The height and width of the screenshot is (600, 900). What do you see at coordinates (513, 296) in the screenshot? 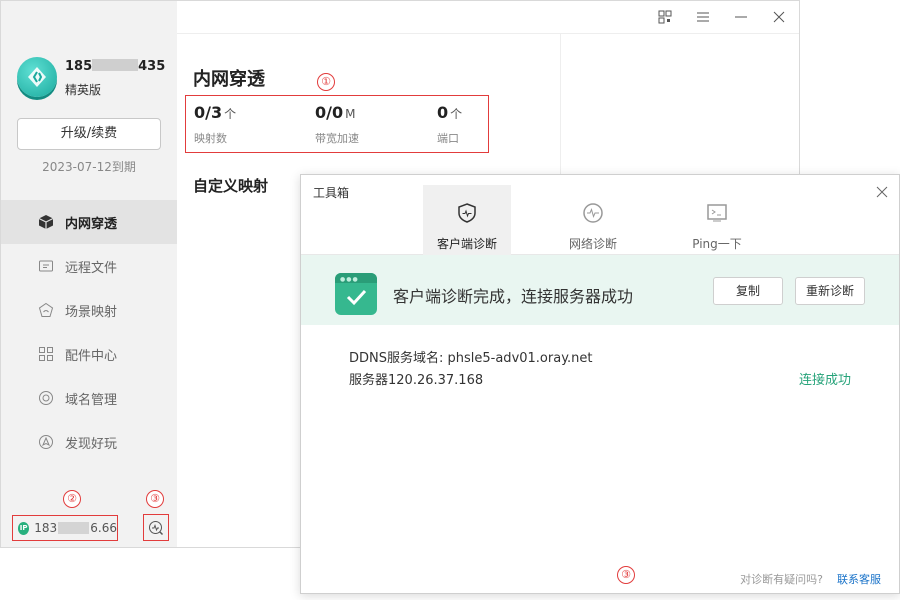
I see `diagnosis-result-text: 客户端诊断完成，连接服务器成功` at bounding box center [513, 296].